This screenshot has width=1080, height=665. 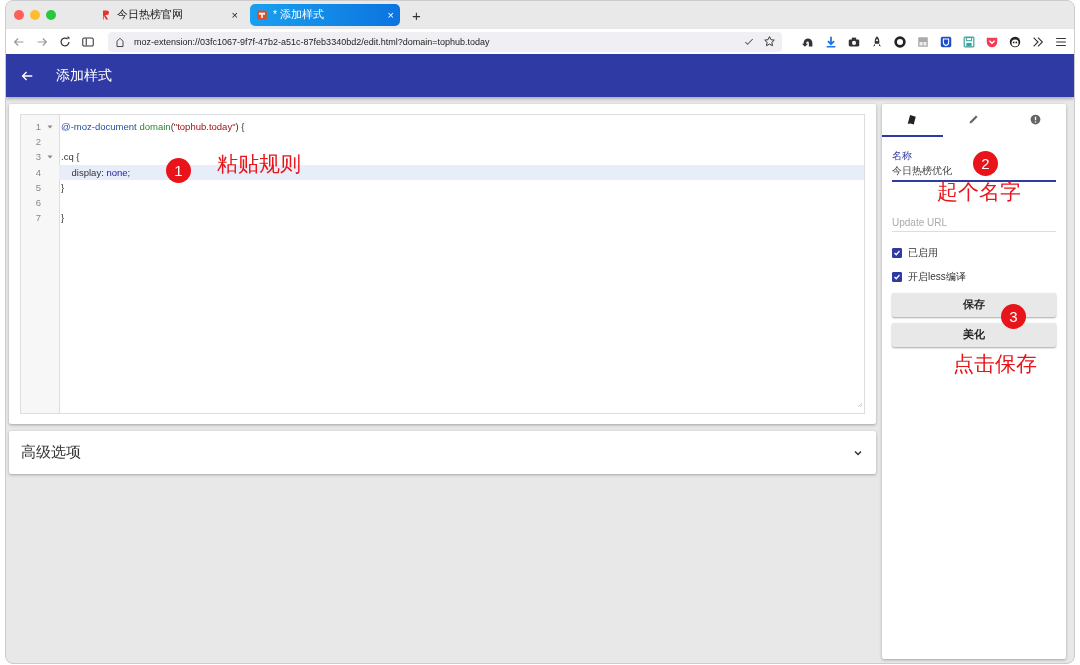 What do you see at coordinates (100, 172) in the screenshot?
I see `code-line: display: none;` at bounding box center [100, 172].